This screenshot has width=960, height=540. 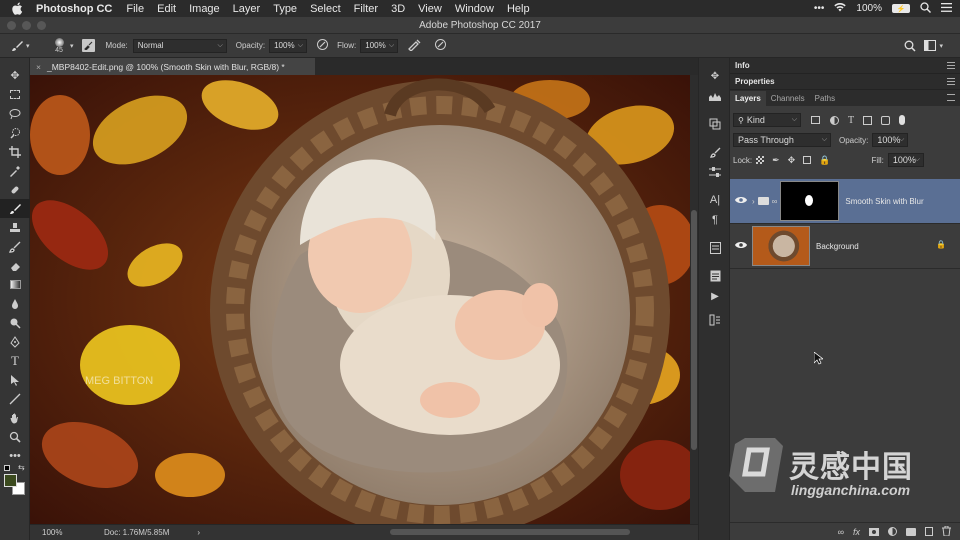 I want to click on tab-channels: Channels, so click(x=788, y=98).